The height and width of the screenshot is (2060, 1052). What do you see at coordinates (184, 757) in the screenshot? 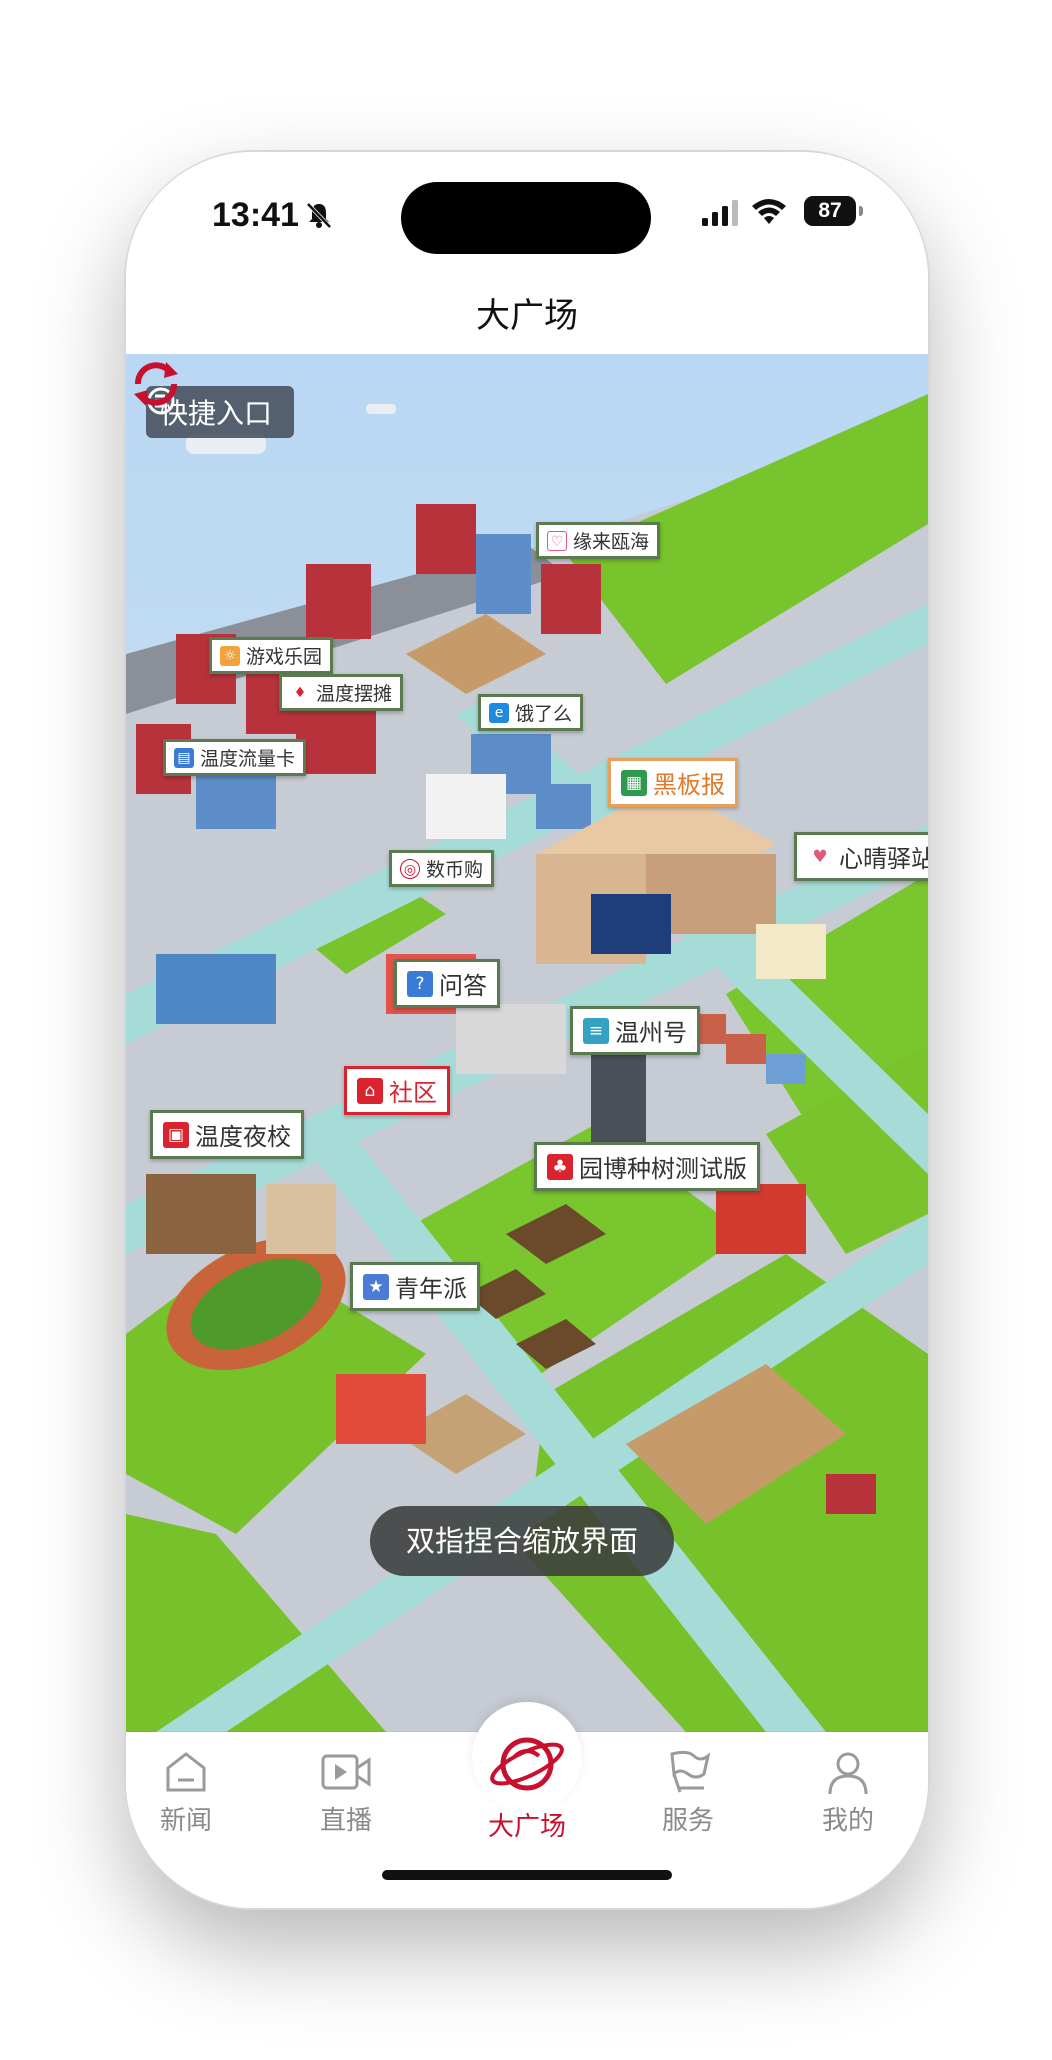
I see `sim-card-icon: ▤` at bounding box center [184, 757].